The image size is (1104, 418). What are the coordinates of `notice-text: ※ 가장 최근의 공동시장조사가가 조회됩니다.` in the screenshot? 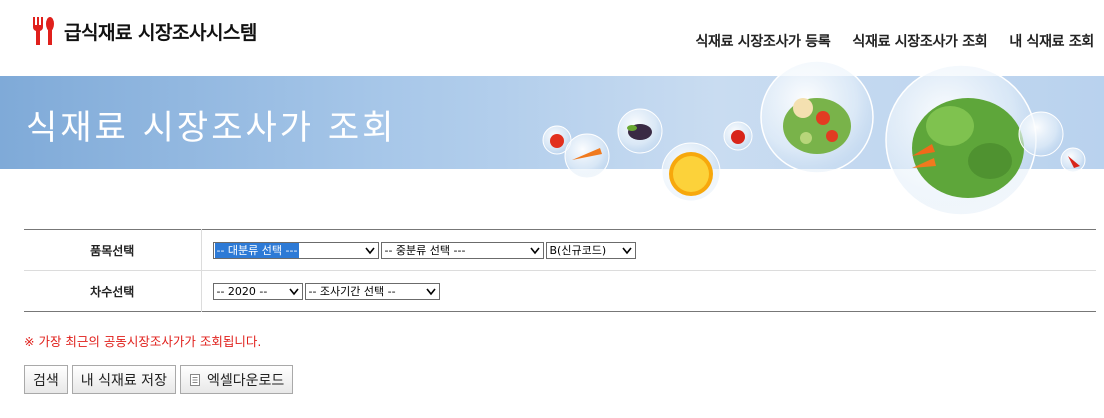 It's located at (143, 341).